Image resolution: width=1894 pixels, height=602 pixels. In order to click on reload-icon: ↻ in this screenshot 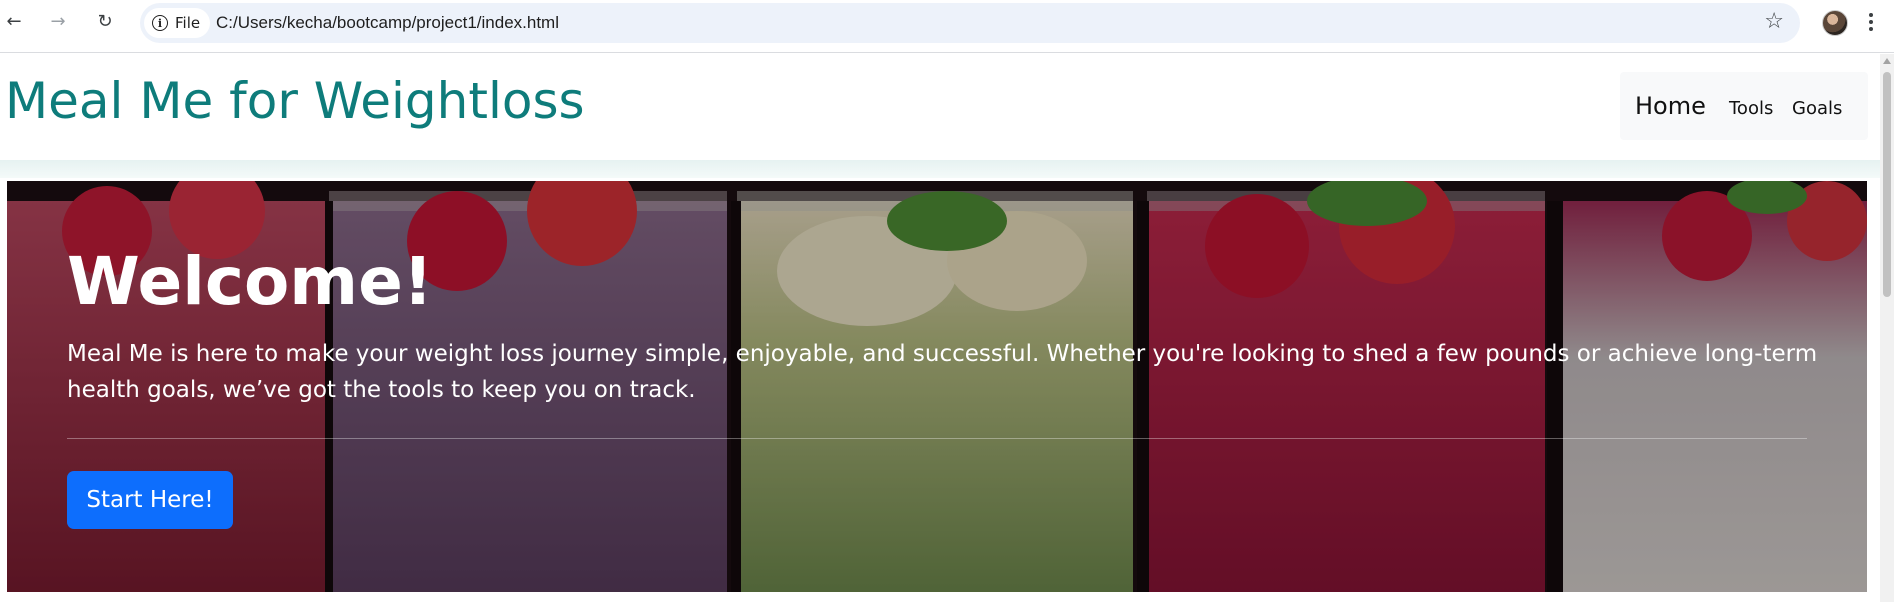, I will do `click(105, 22)`.